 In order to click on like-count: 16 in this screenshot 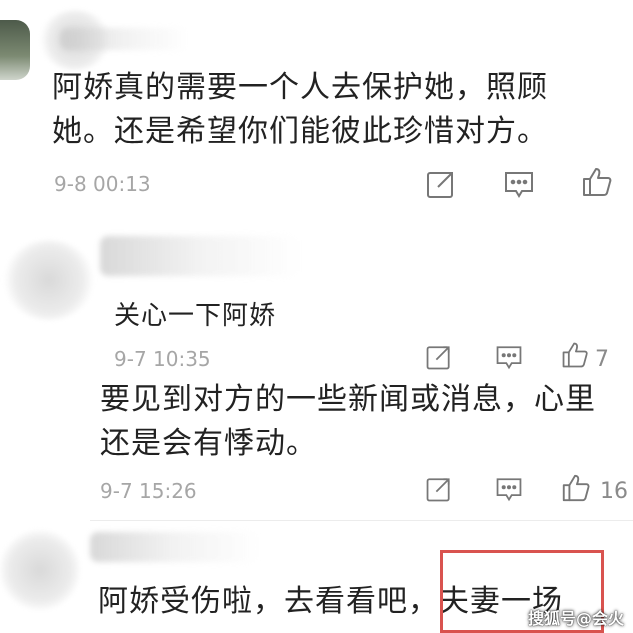, I will do `click(614, 491)`.